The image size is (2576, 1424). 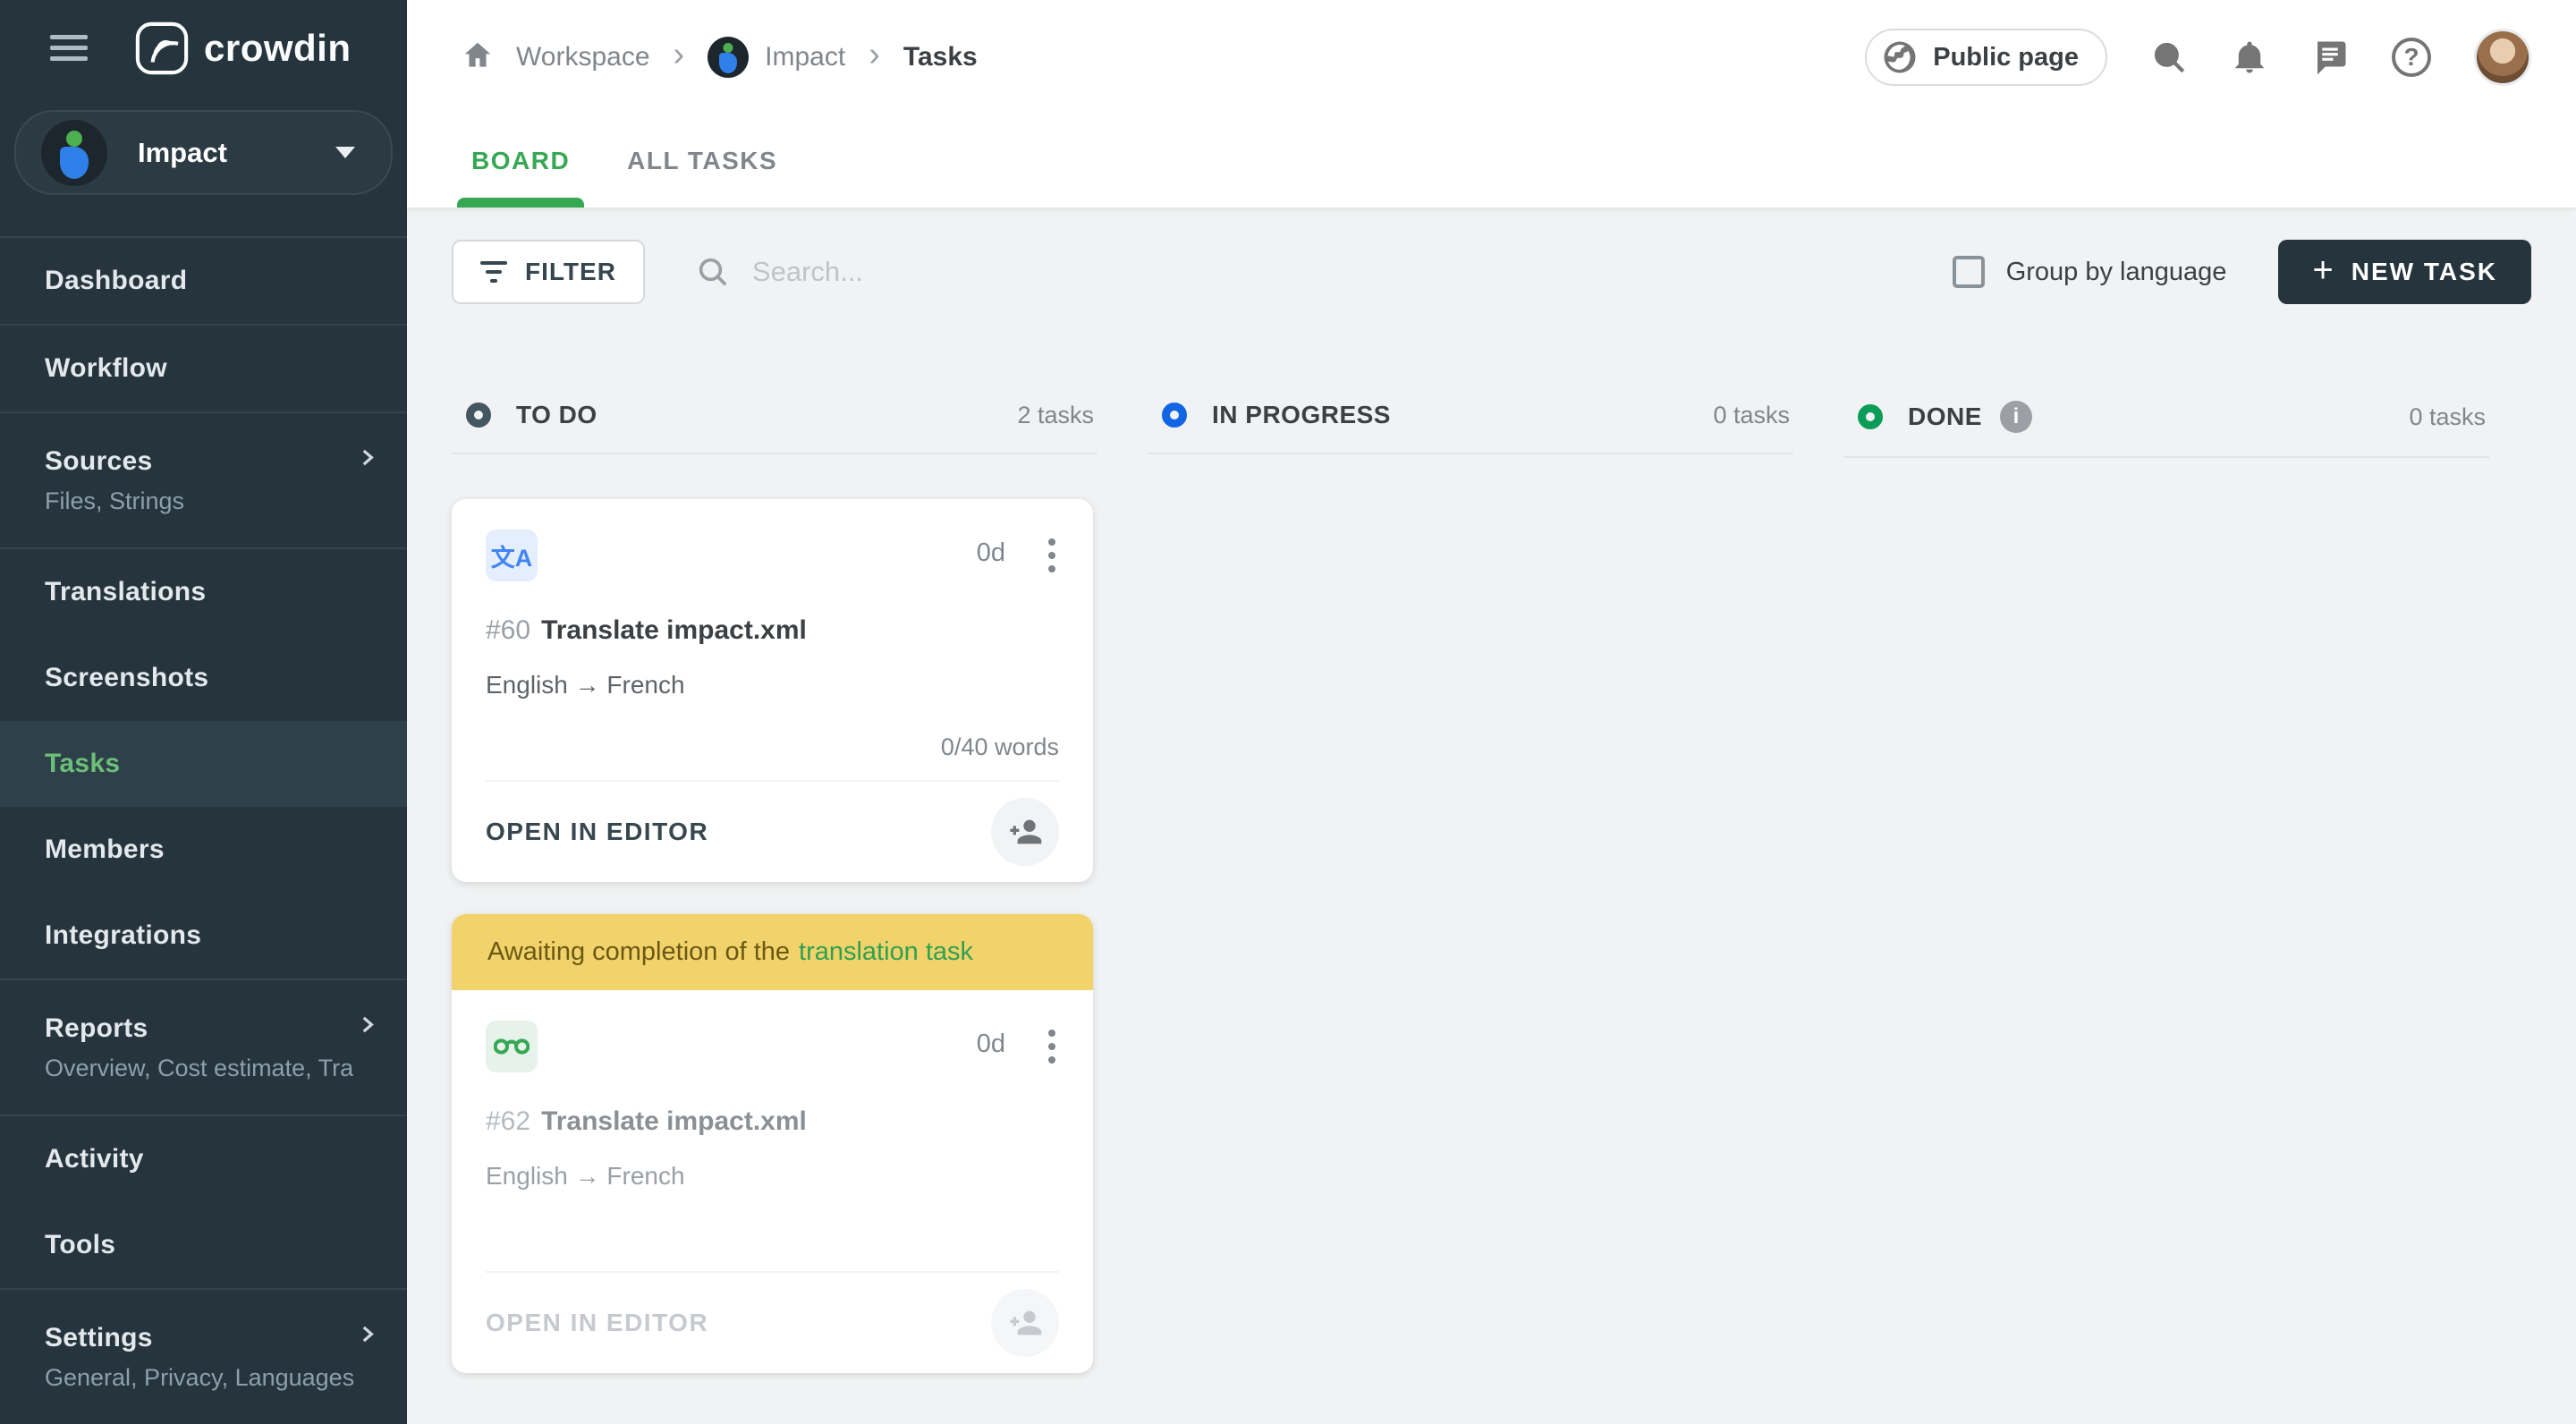 What do you see at coordinates (2249, 57) in the screenshot?
I see `notifications-bell-icon` at bounding box center [2249, 57].